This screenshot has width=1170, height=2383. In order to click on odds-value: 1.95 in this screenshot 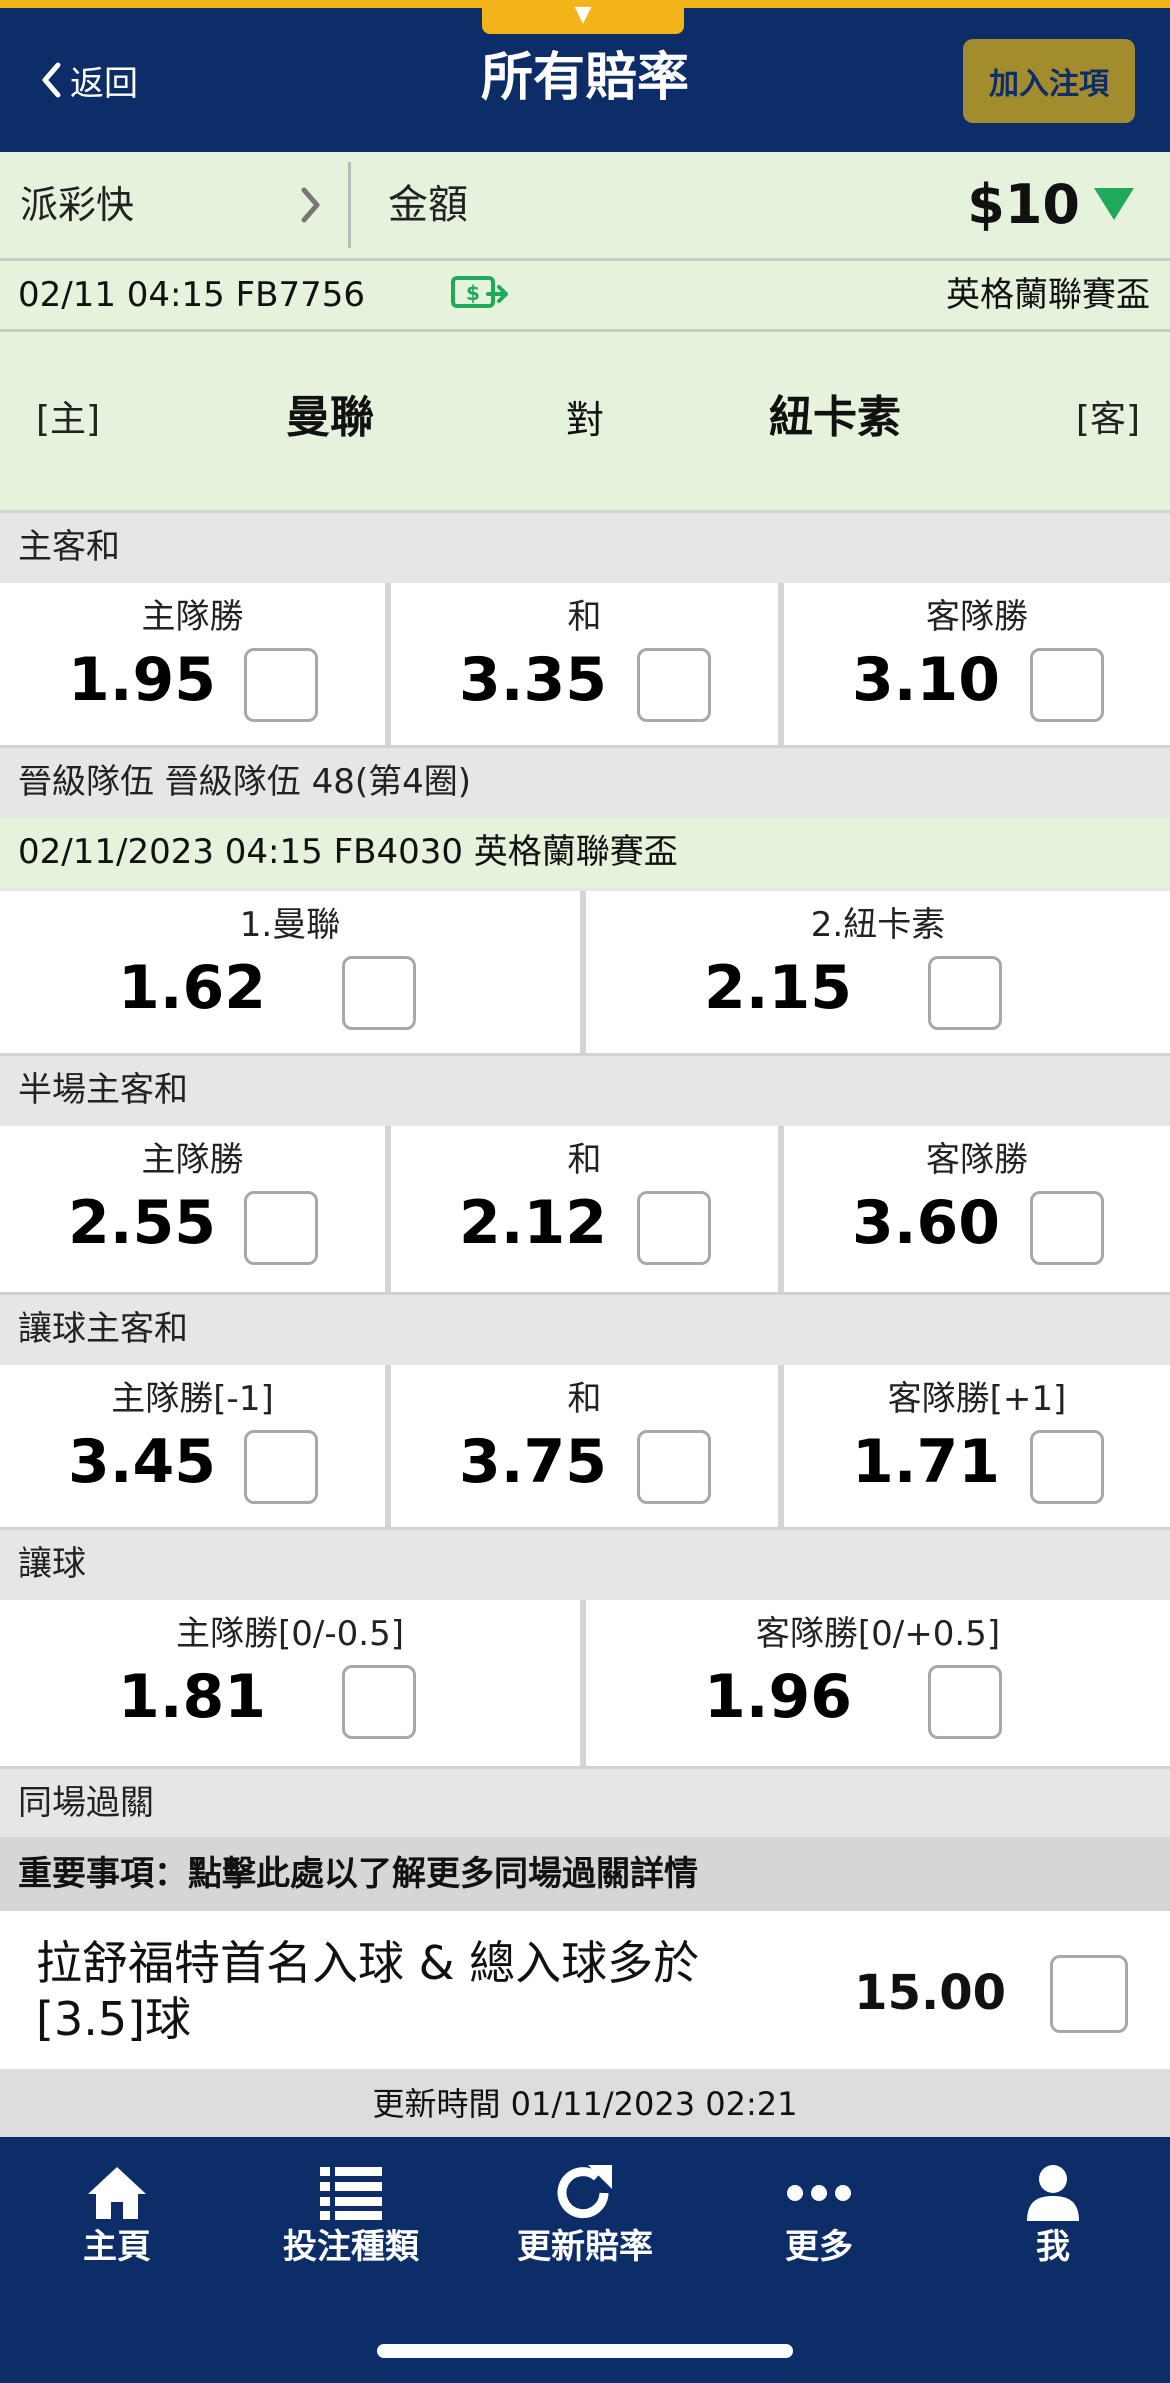, I will do `click(142, 680)`.